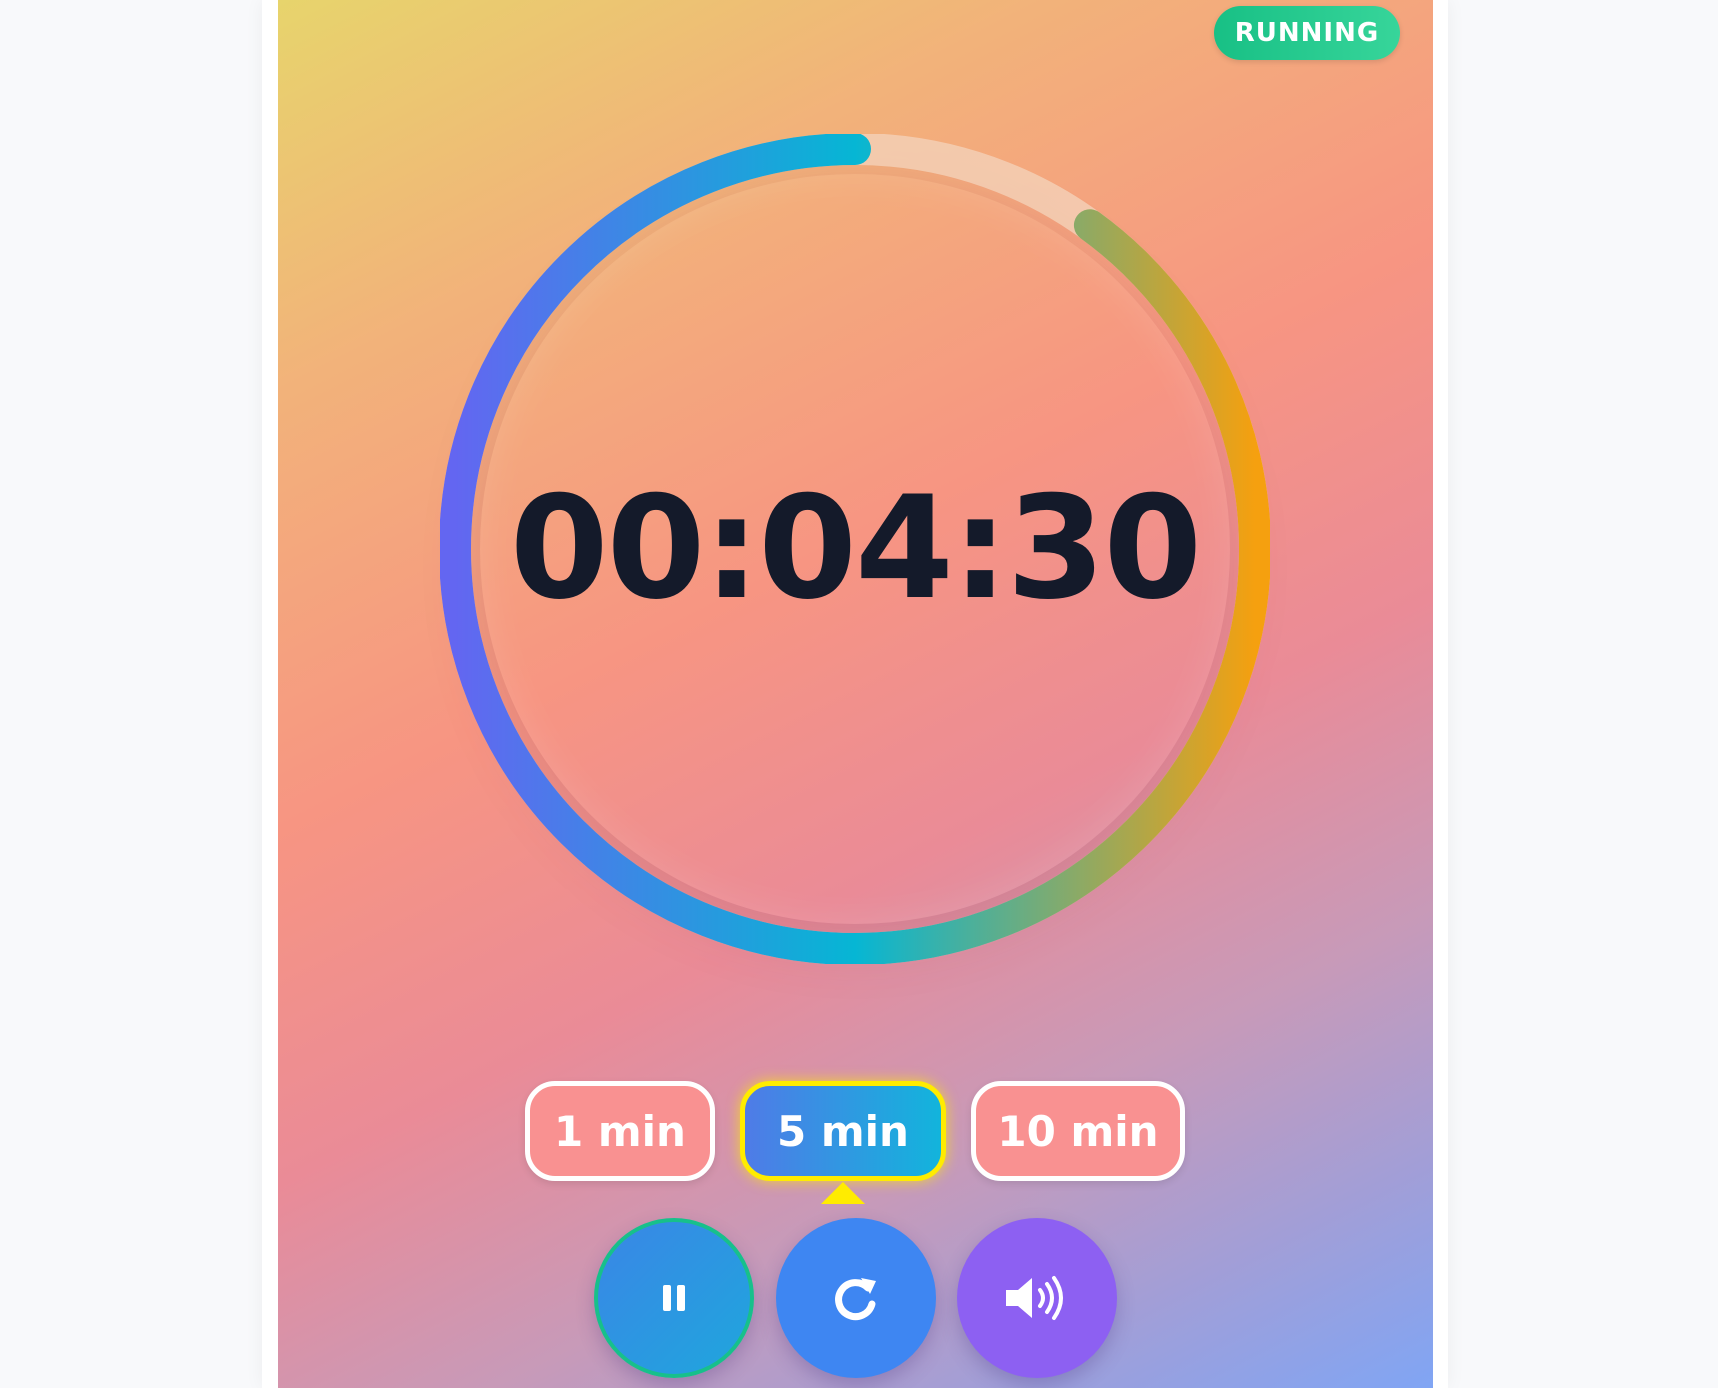 The image size is (1718, 1388). I want to click on preset-10-min-button: 10 min, so click(1078, 1131).